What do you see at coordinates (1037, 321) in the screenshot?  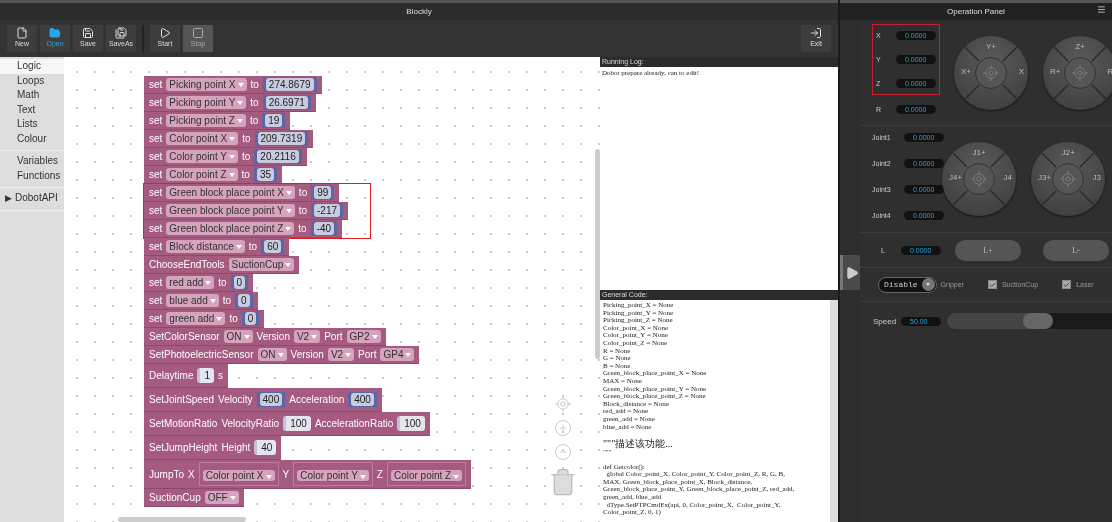 I see `slider-thumb` at bounding box center [1037, 321].